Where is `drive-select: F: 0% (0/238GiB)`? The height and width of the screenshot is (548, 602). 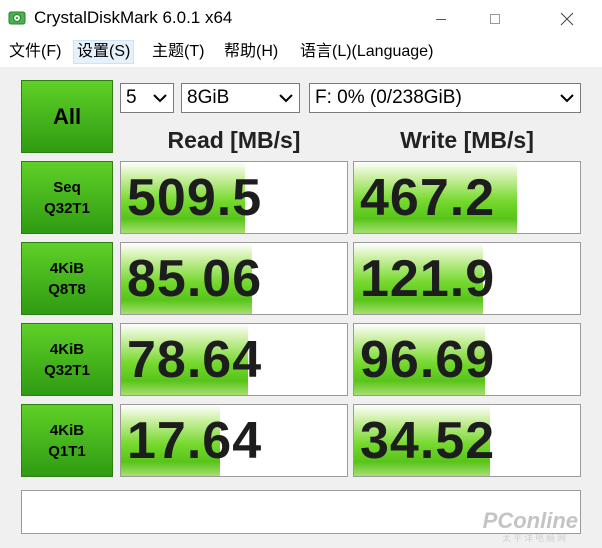 drive-select: F: 0% (0/238GiB) is located at coordinates (445, 98).